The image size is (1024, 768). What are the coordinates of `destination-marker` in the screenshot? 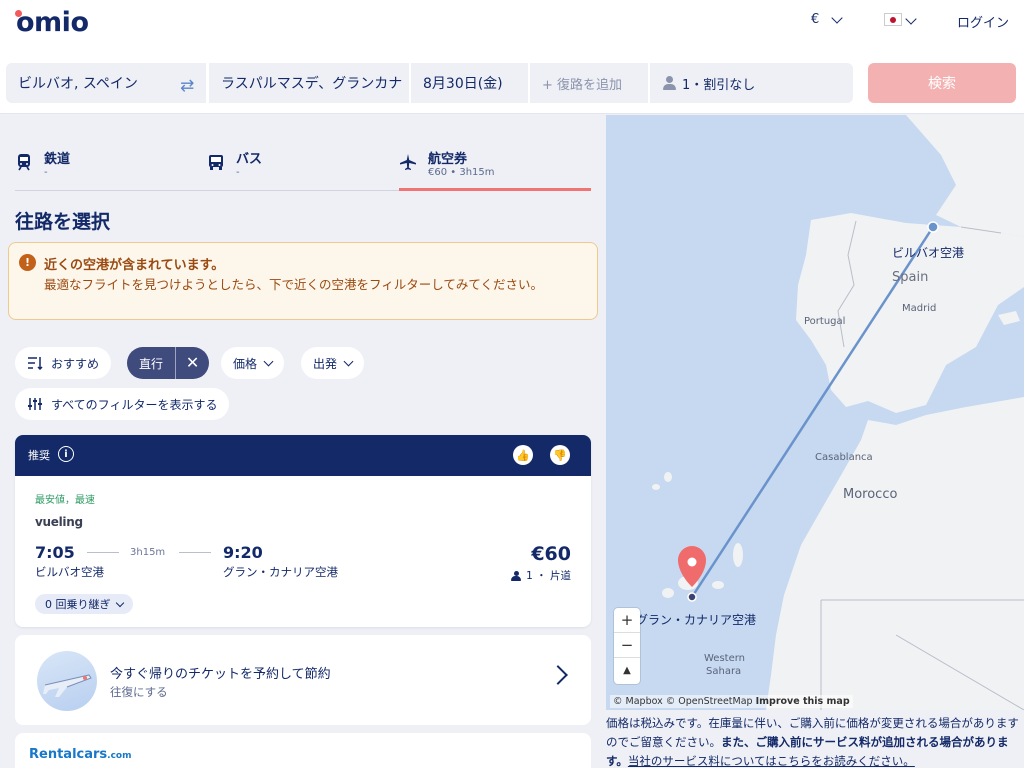 It's located at (692, 597).